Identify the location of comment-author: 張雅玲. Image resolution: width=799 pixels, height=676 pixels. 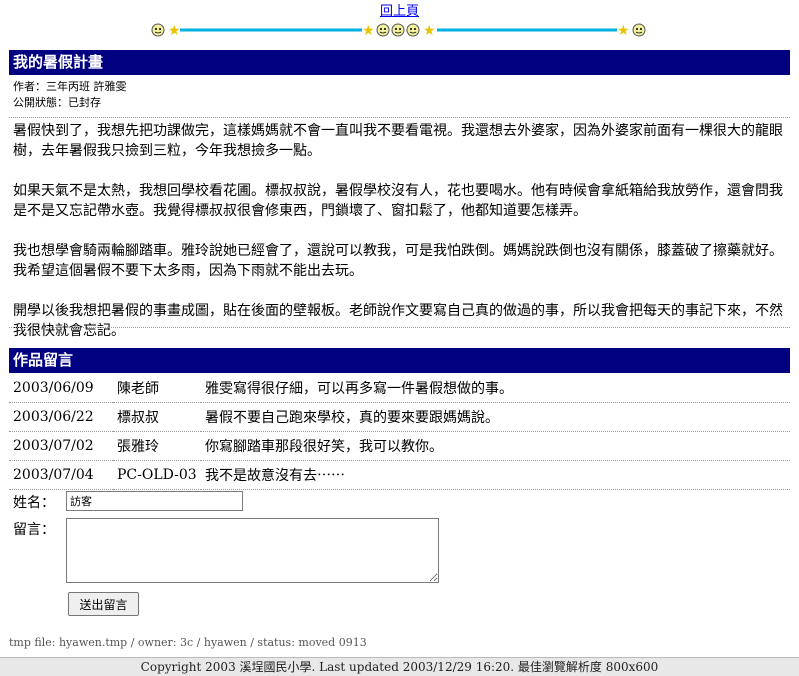
(157, 446).